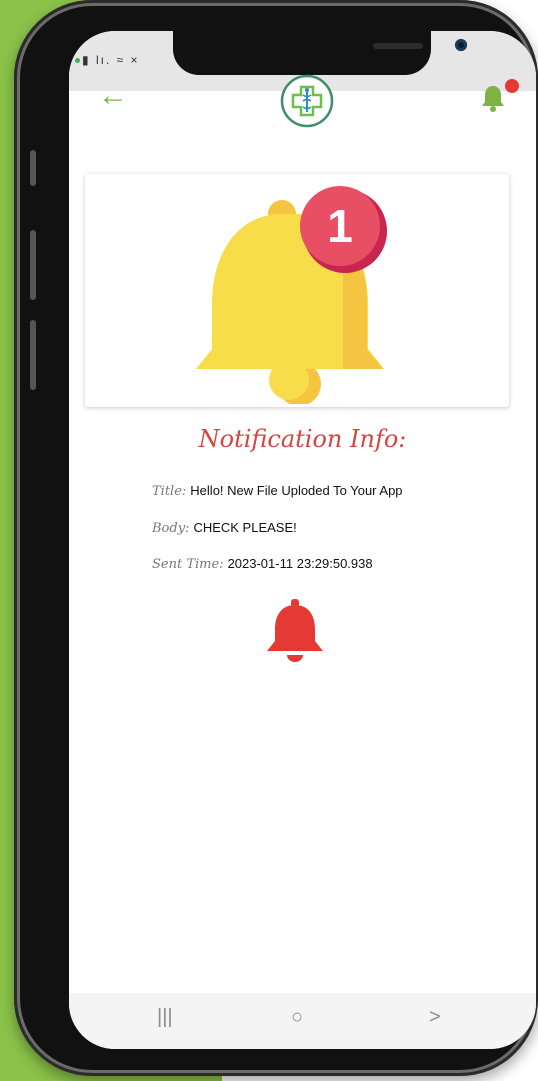 The width and height of the screenshot is (538, 1081). I want to click on notification-time-row: Sent Time: 2023-01-11 23:29:50.938, so click(262, 564).